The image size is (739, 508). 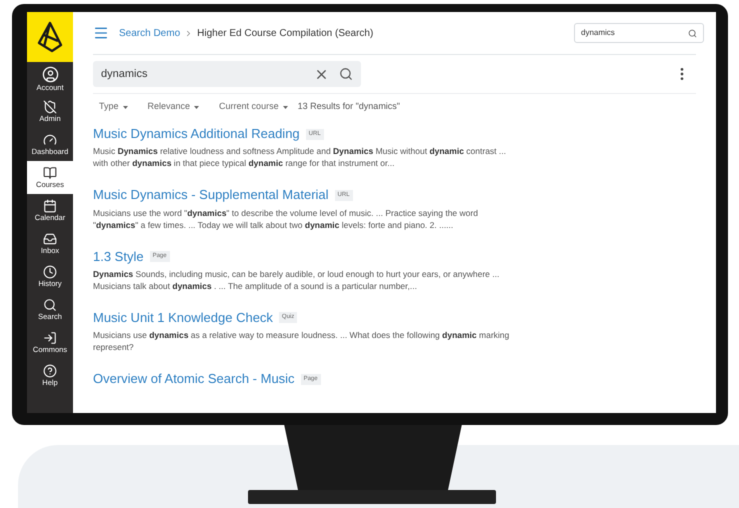 I want to click on result-snippet: Musicians use dynamics as a relative way to measure loudness. ... What does the following dynamic marking represent?, so click(x=301, y=341).